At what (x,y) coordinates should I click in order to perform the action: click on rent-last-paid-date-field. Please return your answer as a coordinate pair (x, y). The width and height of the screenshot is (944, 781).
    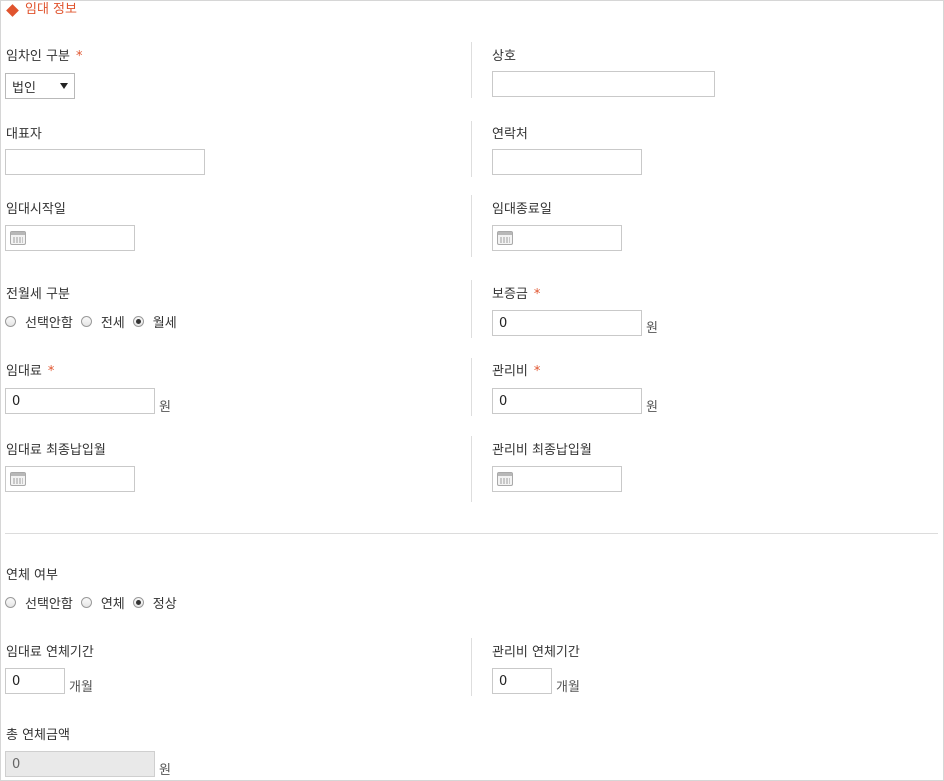
    Looking at the image, I should click on (70, 479).